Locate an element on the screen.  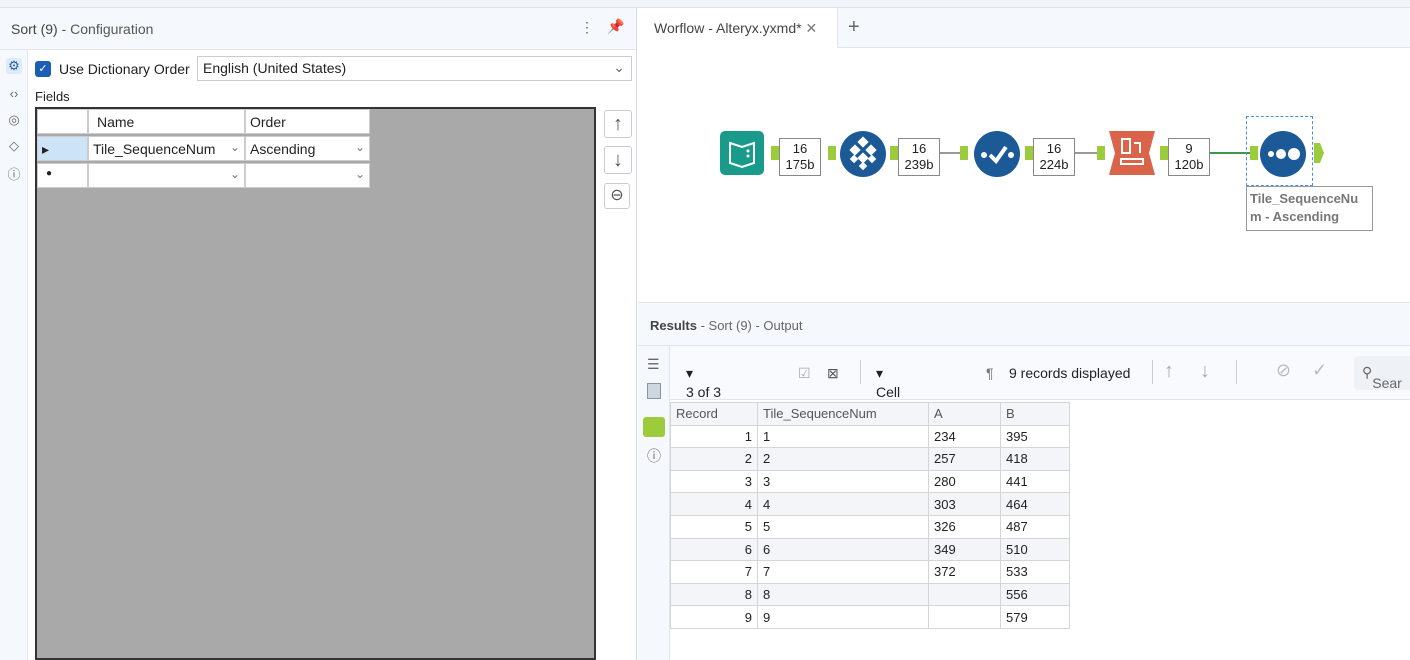
sample-icon is located at coordinates (1132, 153).